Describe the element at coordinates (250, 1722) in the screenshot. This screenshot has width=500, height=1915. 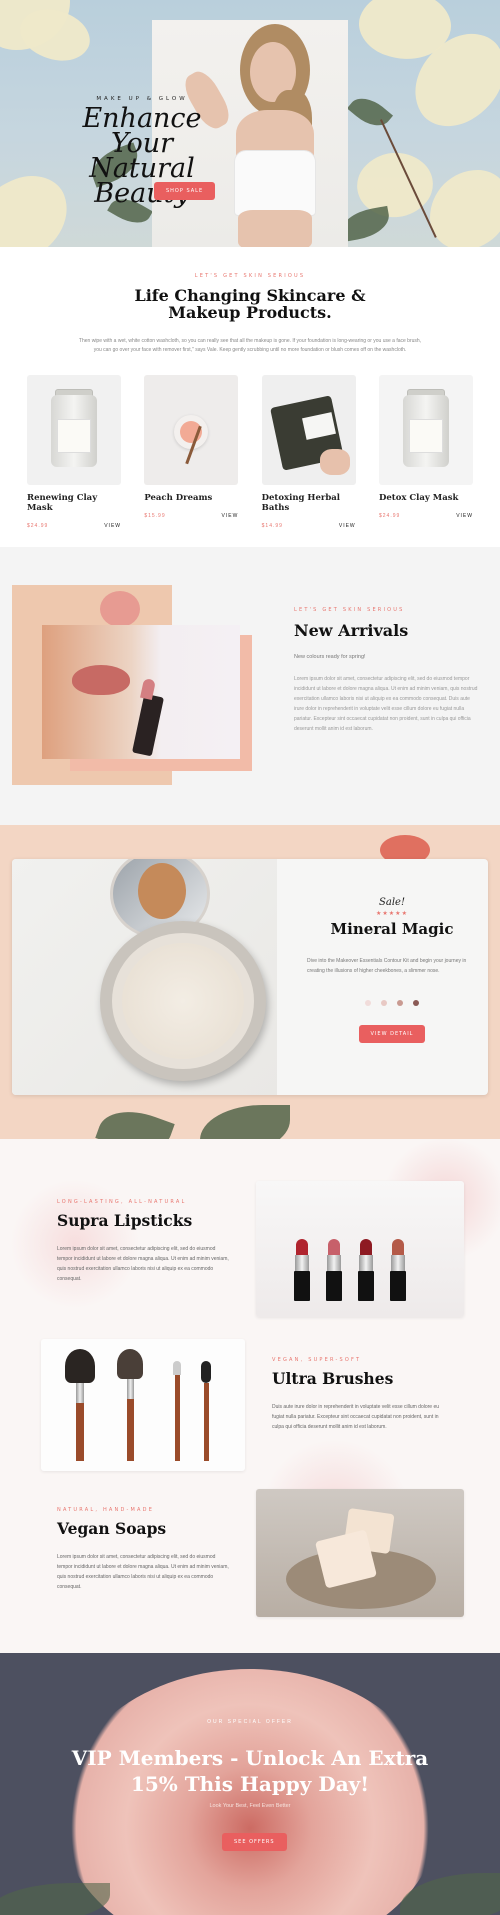
I see `vip-kicker: OUR SPECIAL OFFER` at that location.